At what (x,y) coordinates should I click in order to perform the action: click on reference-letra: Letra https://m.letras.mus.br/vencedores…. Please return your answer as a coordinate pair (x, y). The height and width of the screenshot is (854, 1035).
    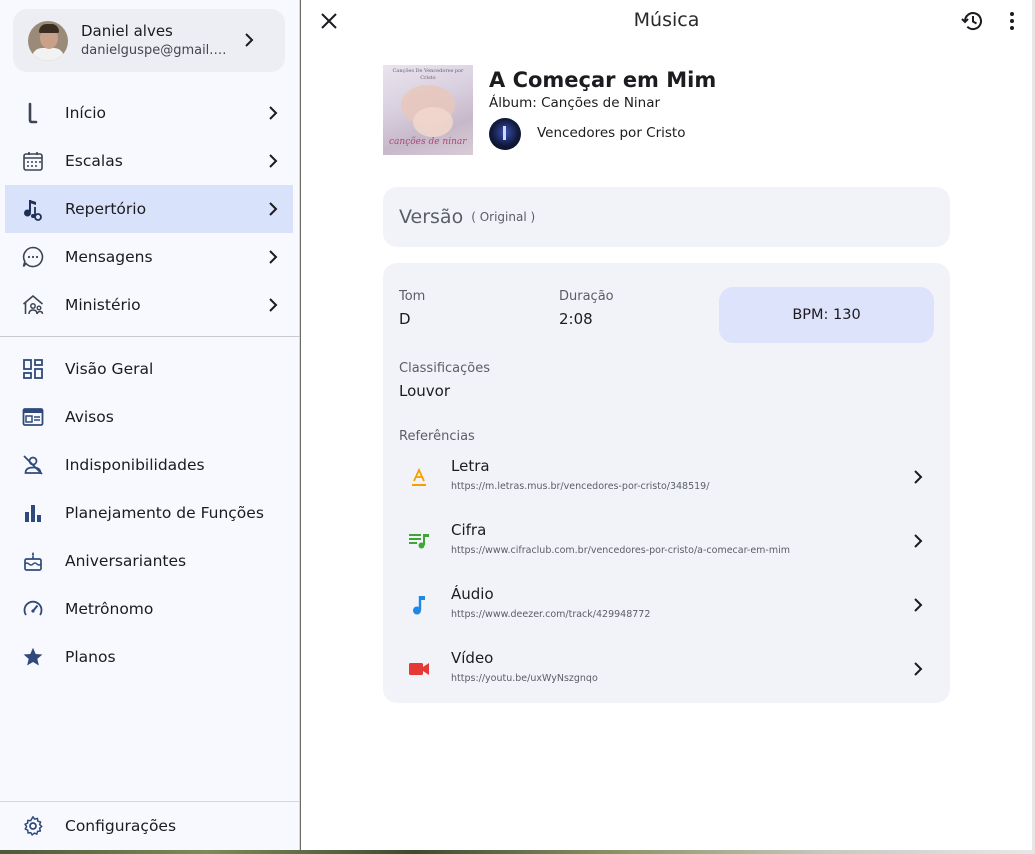
    Looking at the image, I should click on (666, 479).